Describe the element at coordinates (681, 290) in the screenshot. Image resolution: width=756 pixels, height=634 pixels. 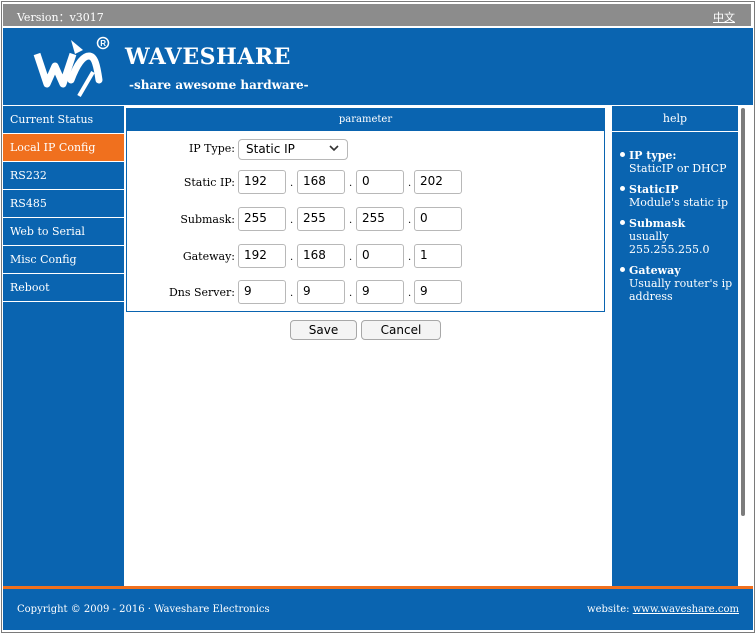
I see `help-desc: Usually router's ip address` at that location.